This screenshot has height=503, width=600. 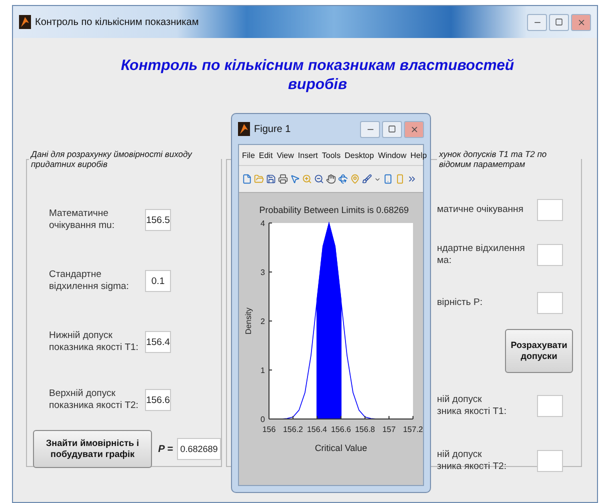 I want to click on field-label: Математичне очікування mu:, so click(x=82, y=220).